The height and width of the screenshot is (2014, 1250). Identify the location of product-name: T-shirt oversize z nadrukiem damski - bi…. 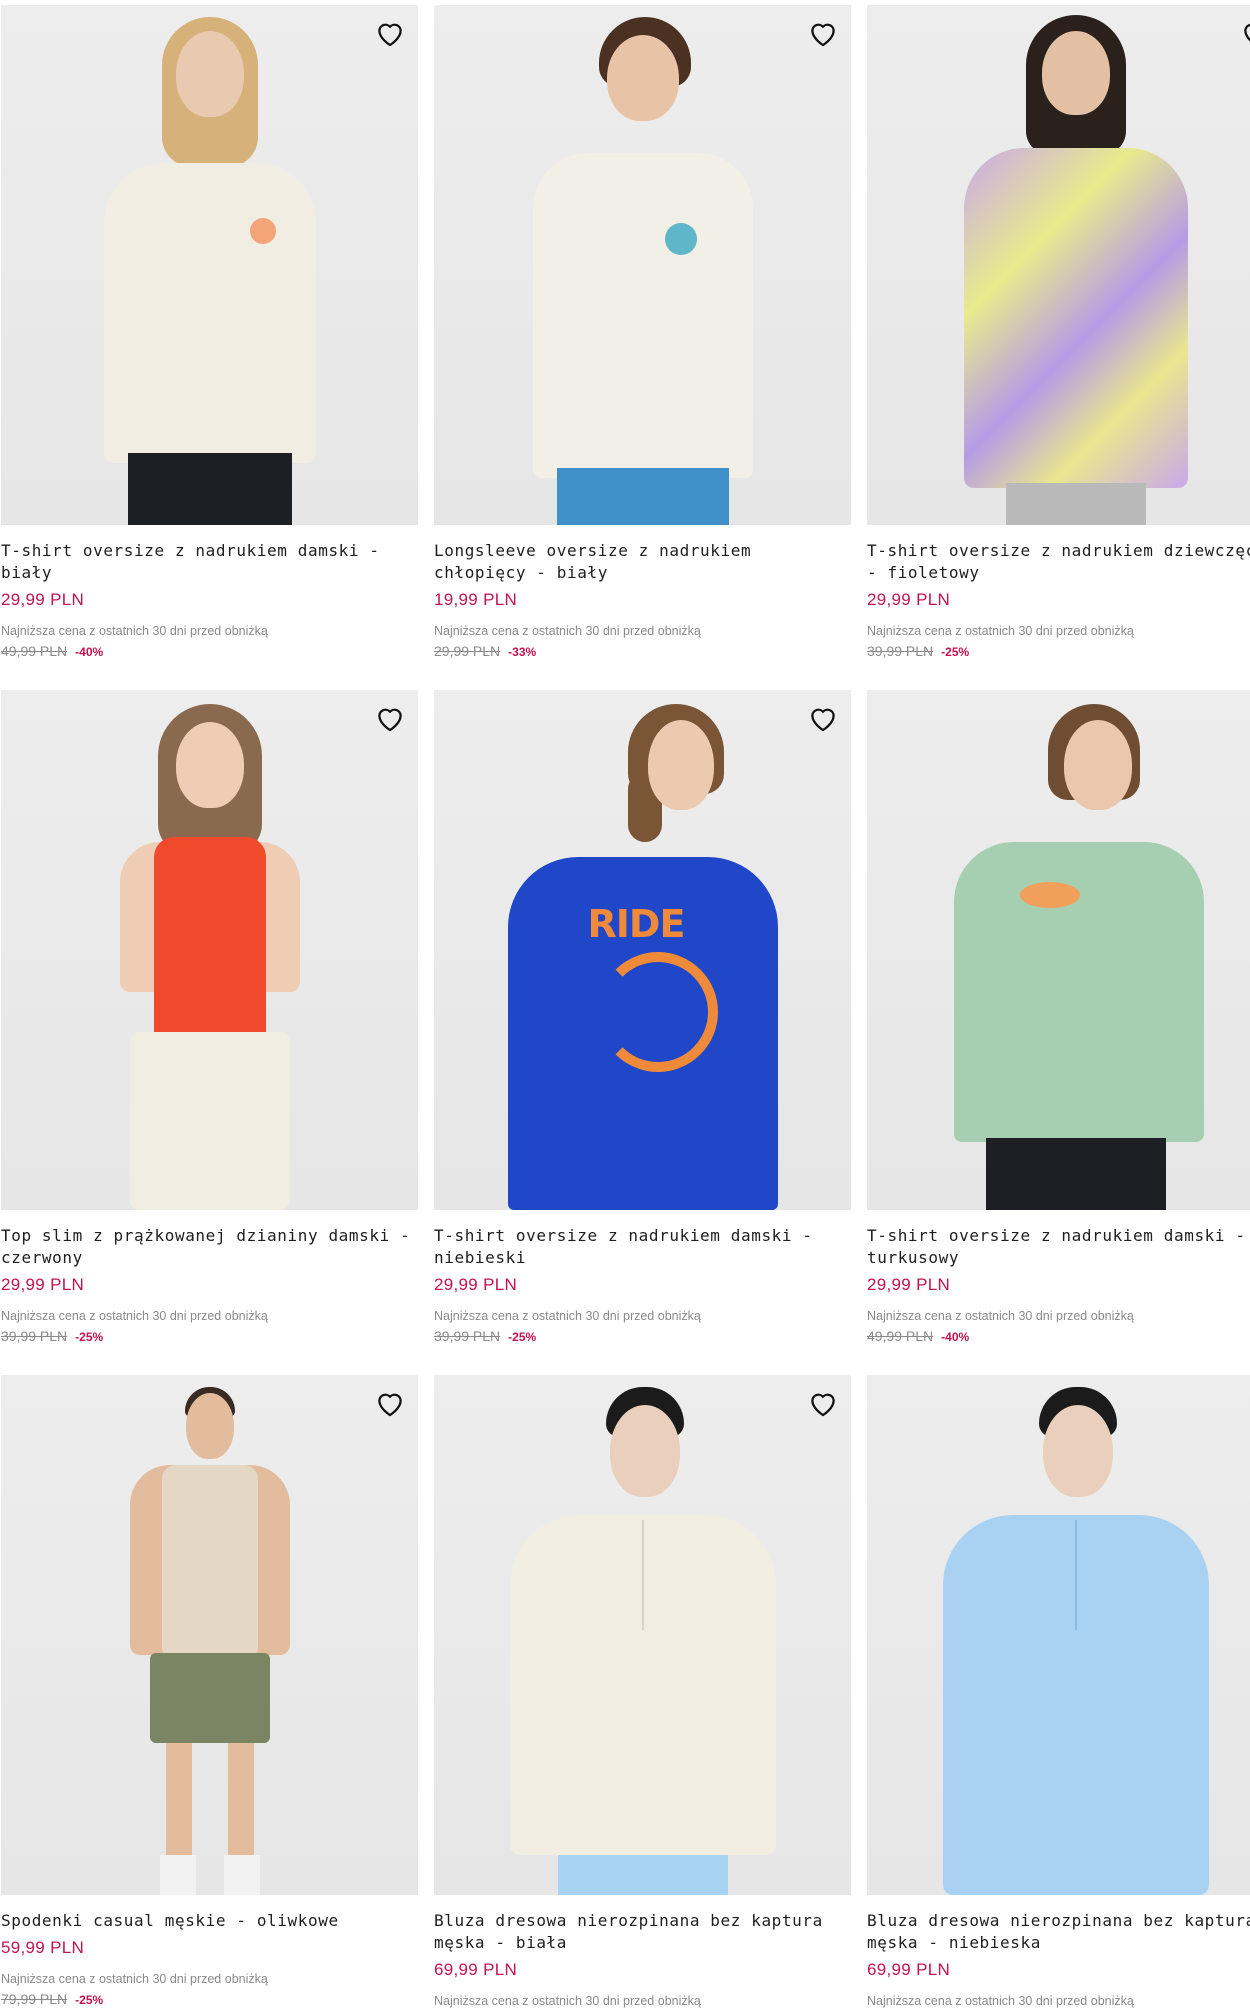
(209, 562).